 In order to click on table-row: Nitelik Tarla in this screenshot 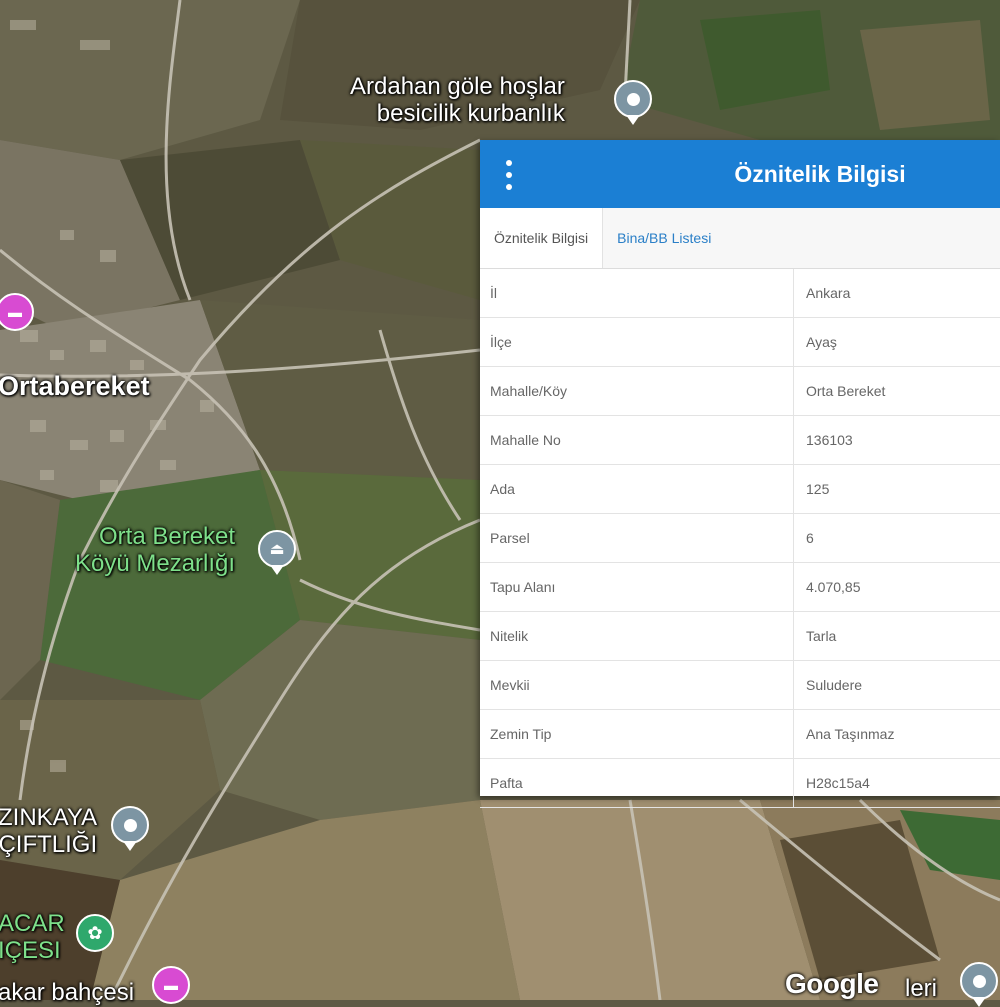, I will do `click(740, 636)`.